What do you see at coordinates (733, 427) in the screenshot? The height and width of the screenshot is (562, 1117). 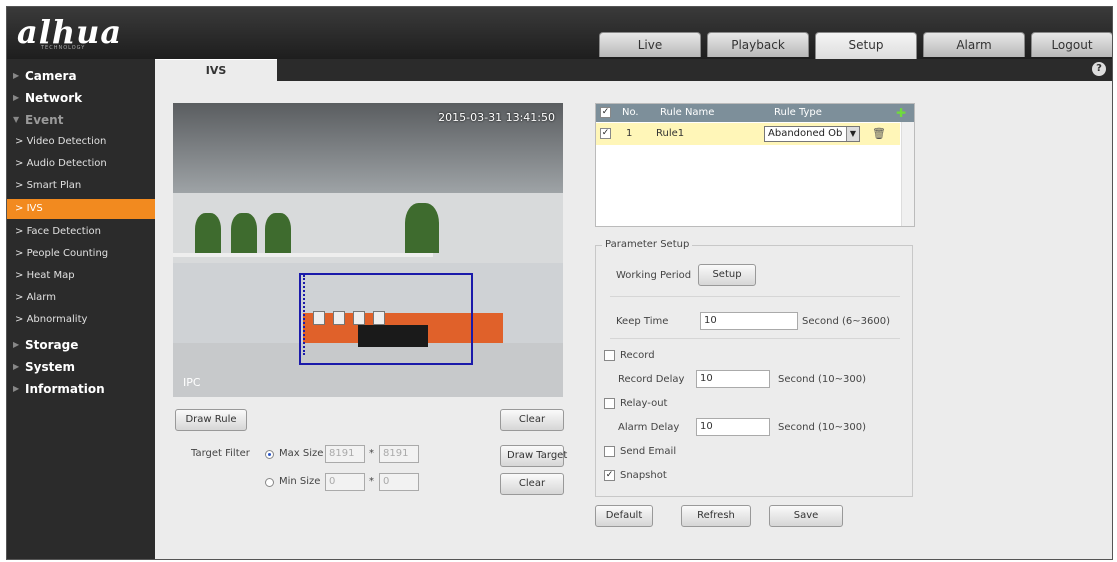 I see `alarm-delay-input: 10` at bounding box center [733, 427].